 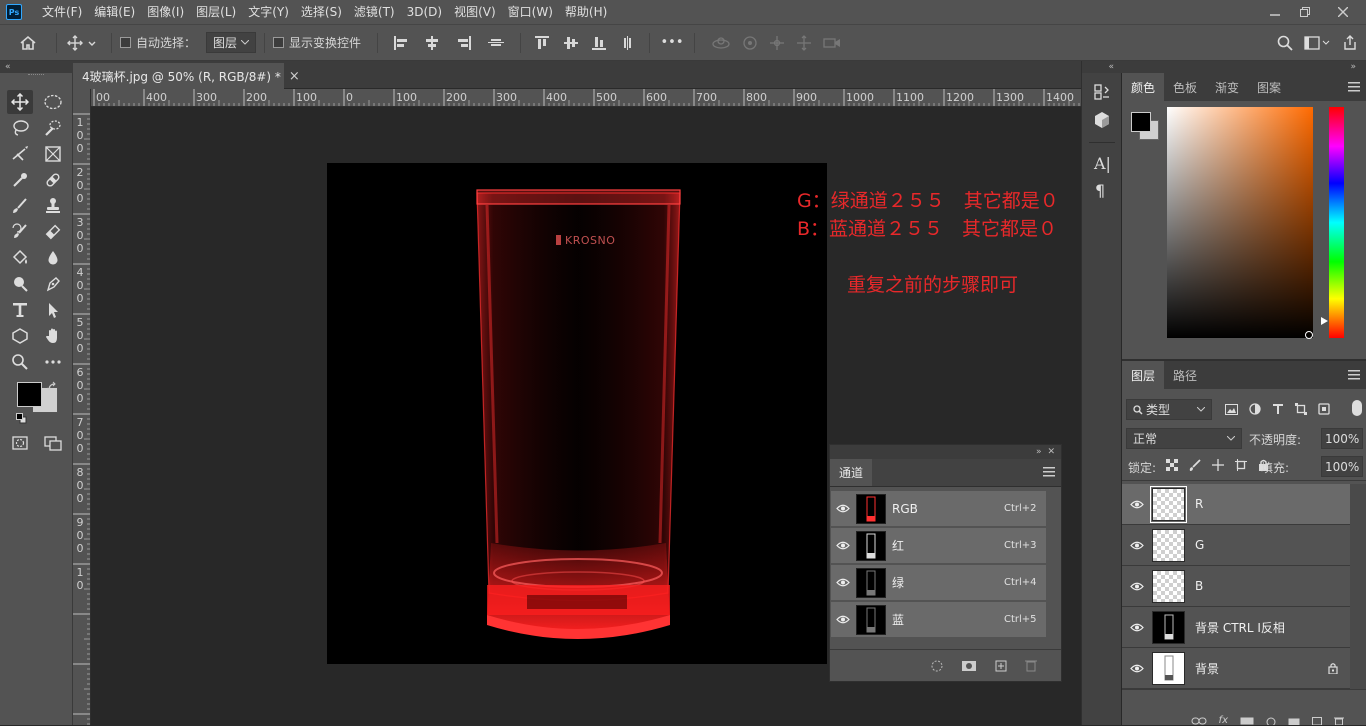 I want to click on foreground-color-swatch, so click(x=29, y=394).